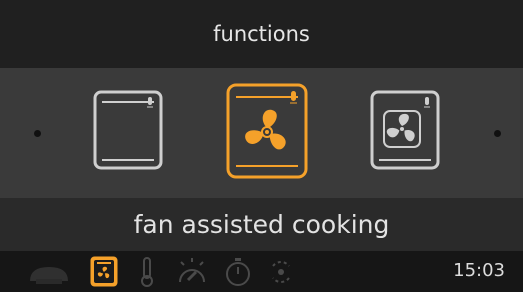 Image resolution: width=523 pixels, height=292 pixels. Describe the element at coordinates (104, 271) in the screenshot. I see `function-icon` at that location.